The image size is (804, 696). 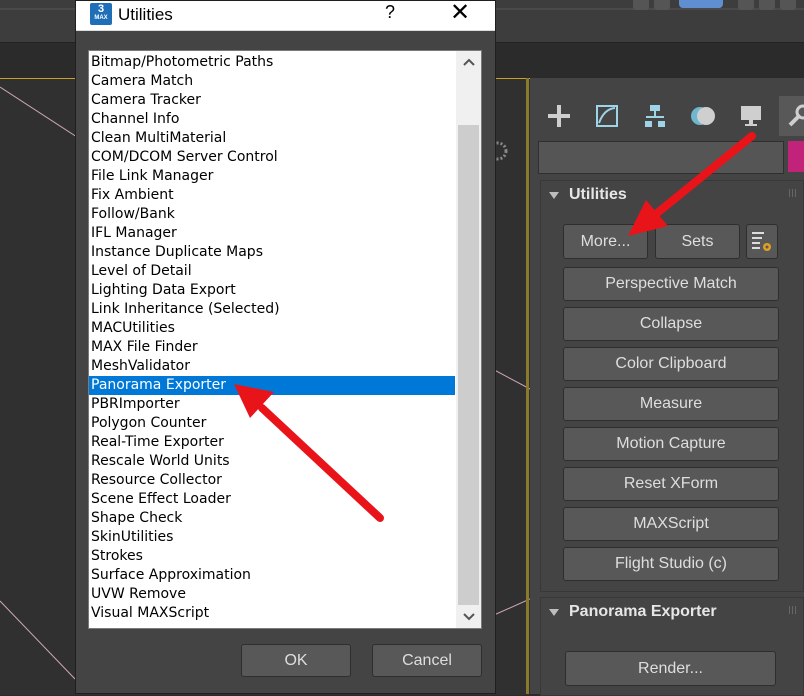 I want to click on cancel-button: Cancel, so click(x=427, y=660).